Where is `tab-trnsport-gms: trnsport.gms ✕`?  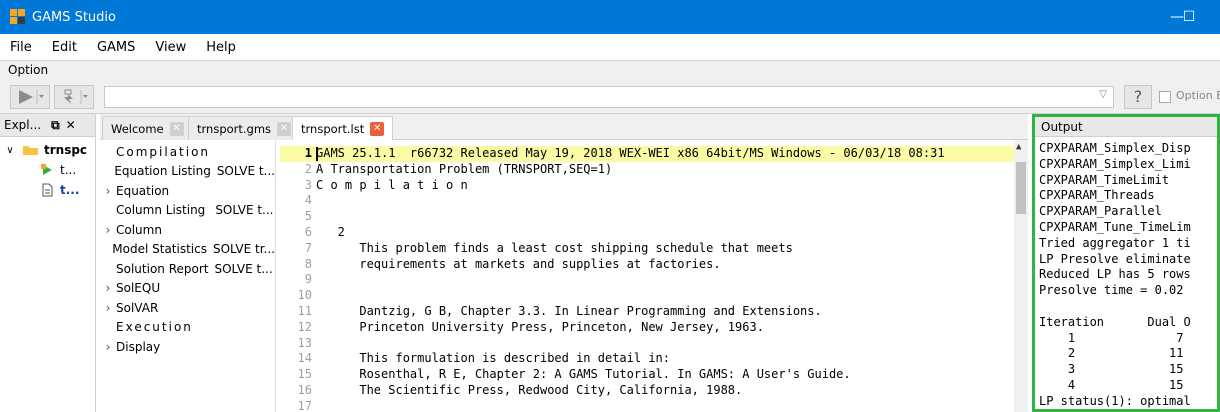 tab-trnsport-gms: trnsport.gms ✕ is located at coordinates (244, 128).